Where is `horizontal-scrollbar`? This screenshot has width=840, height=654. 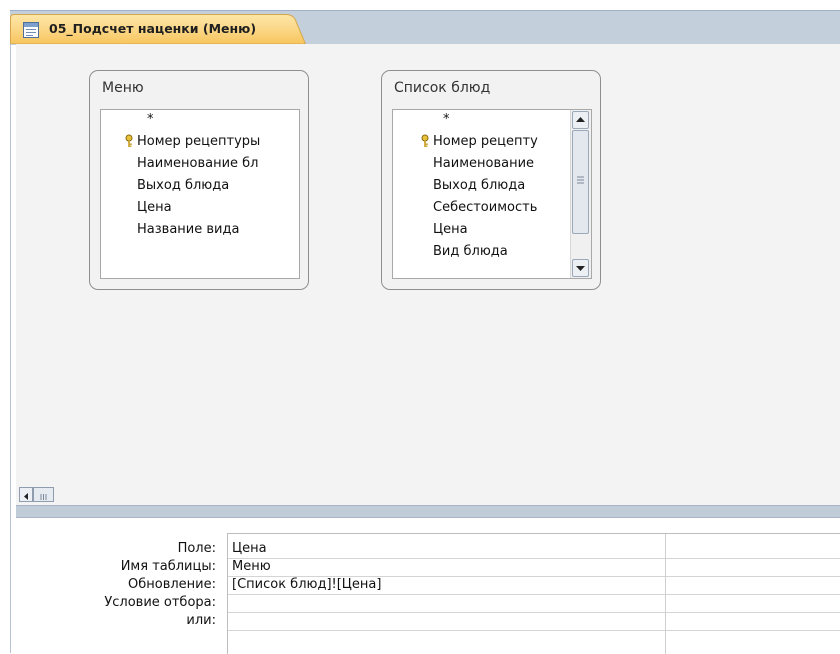 horizontal-scrollbar is located at coordinates (428, 494).